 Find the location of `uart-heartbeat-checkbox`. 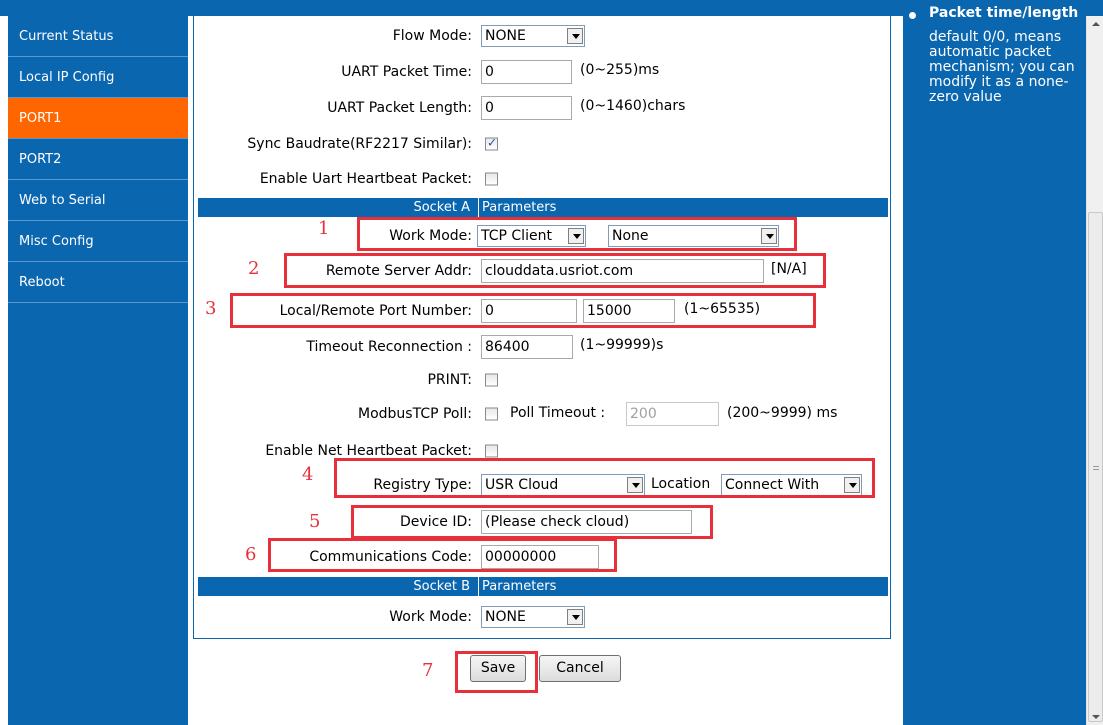

uart-heartbeat-checkbox is located at coordinates (491, 179).